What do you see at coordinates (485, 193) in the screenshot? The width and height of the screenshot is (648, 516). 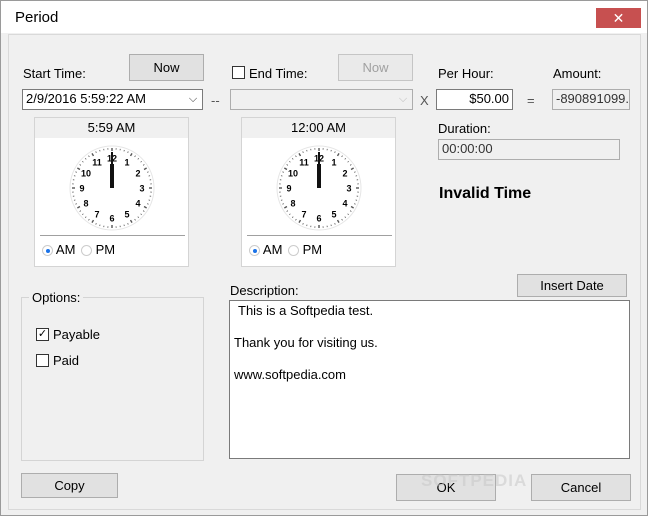 I see `status-message: Invalid Time` at bounding box center [485, 193].